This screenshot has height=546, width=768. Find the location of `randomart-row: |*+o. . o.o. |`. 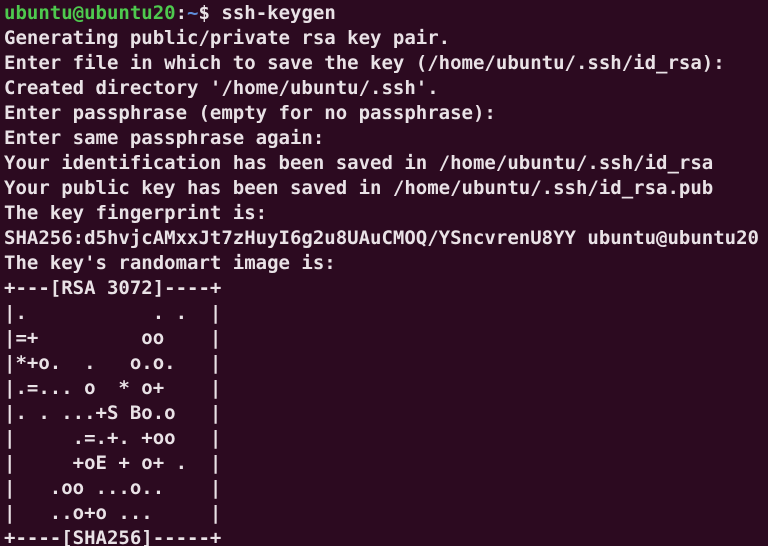

randomart-row: |*+o. . o.o. | is located at coordinates (113, 363).